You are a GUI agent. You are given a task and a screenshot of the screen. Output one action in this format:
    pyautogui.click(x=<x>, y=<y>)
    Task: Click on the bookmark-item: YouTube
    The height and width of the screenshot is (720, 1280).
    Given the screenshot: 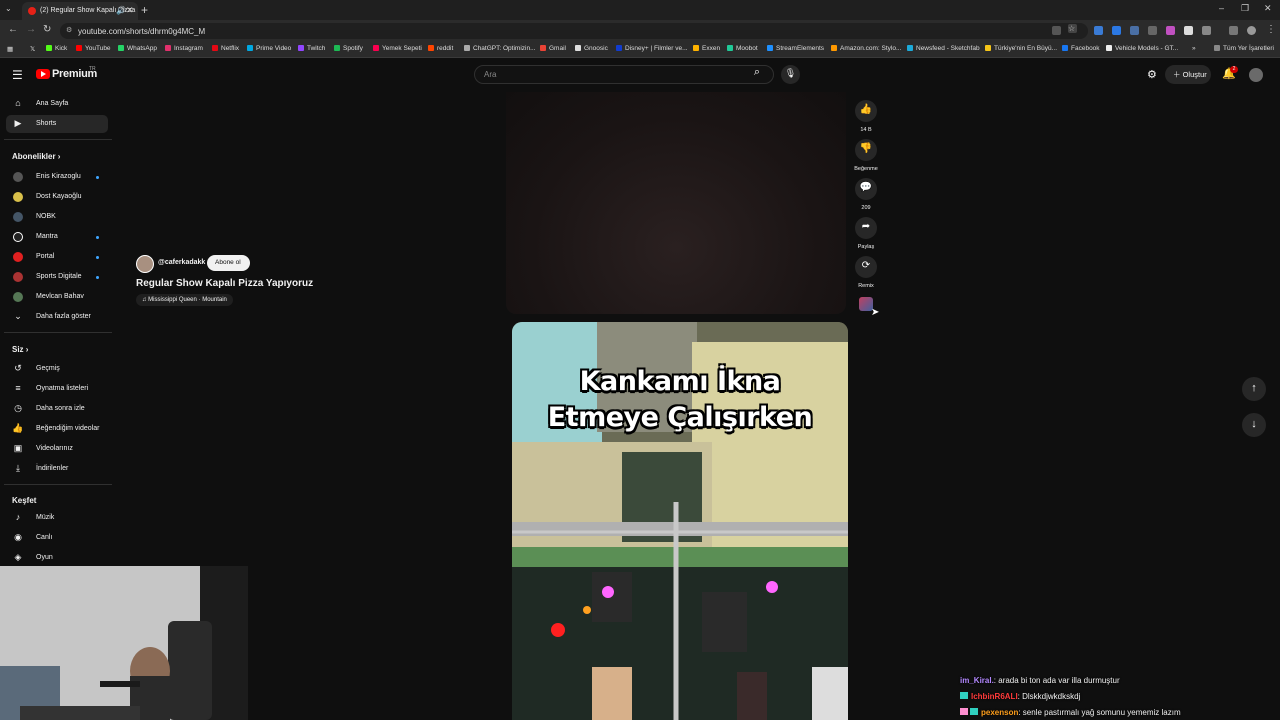 What is the action you would take?
    pyautogui.click(x=93, y=48)
    